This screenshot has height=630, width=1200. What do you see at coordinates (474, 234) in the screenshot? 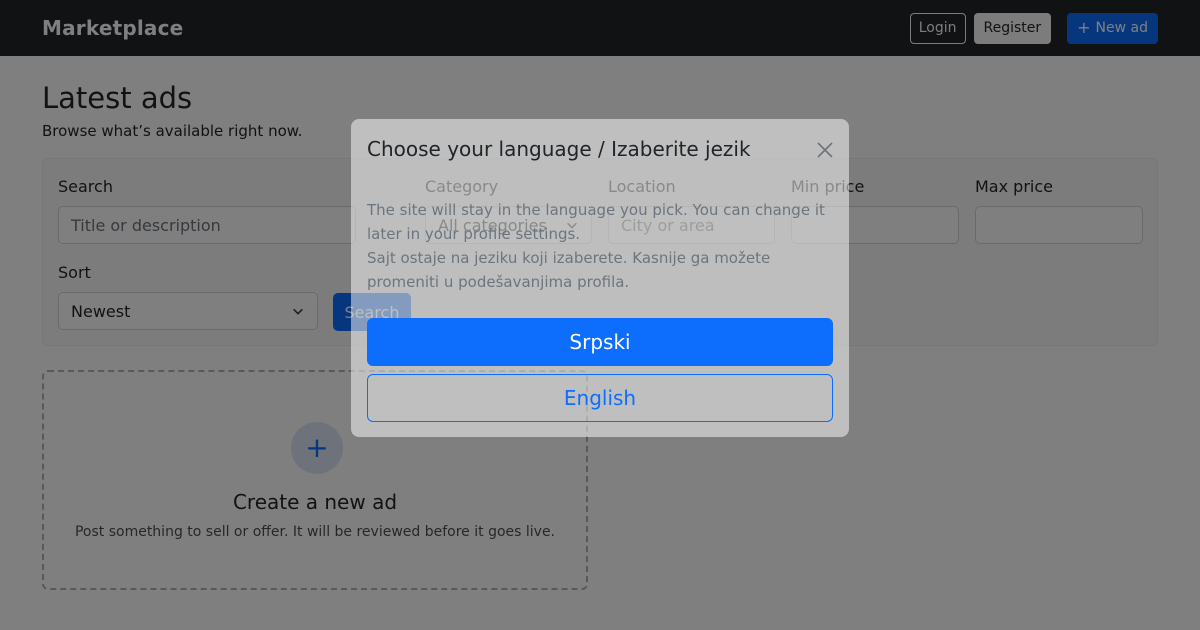
I see `modal-text-en-line2: later in your profile settings.` at bounding box center [474, 234].